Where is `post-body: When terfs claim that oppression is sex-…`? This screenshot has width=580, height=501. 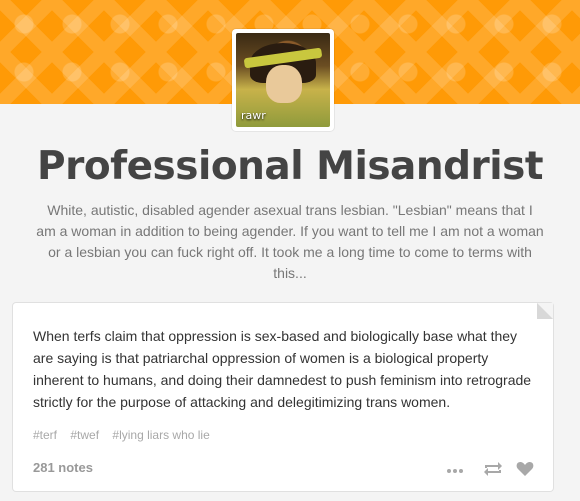
post-body: When terfs claim that oppression is sex-… is located at coordinates (282, 369).